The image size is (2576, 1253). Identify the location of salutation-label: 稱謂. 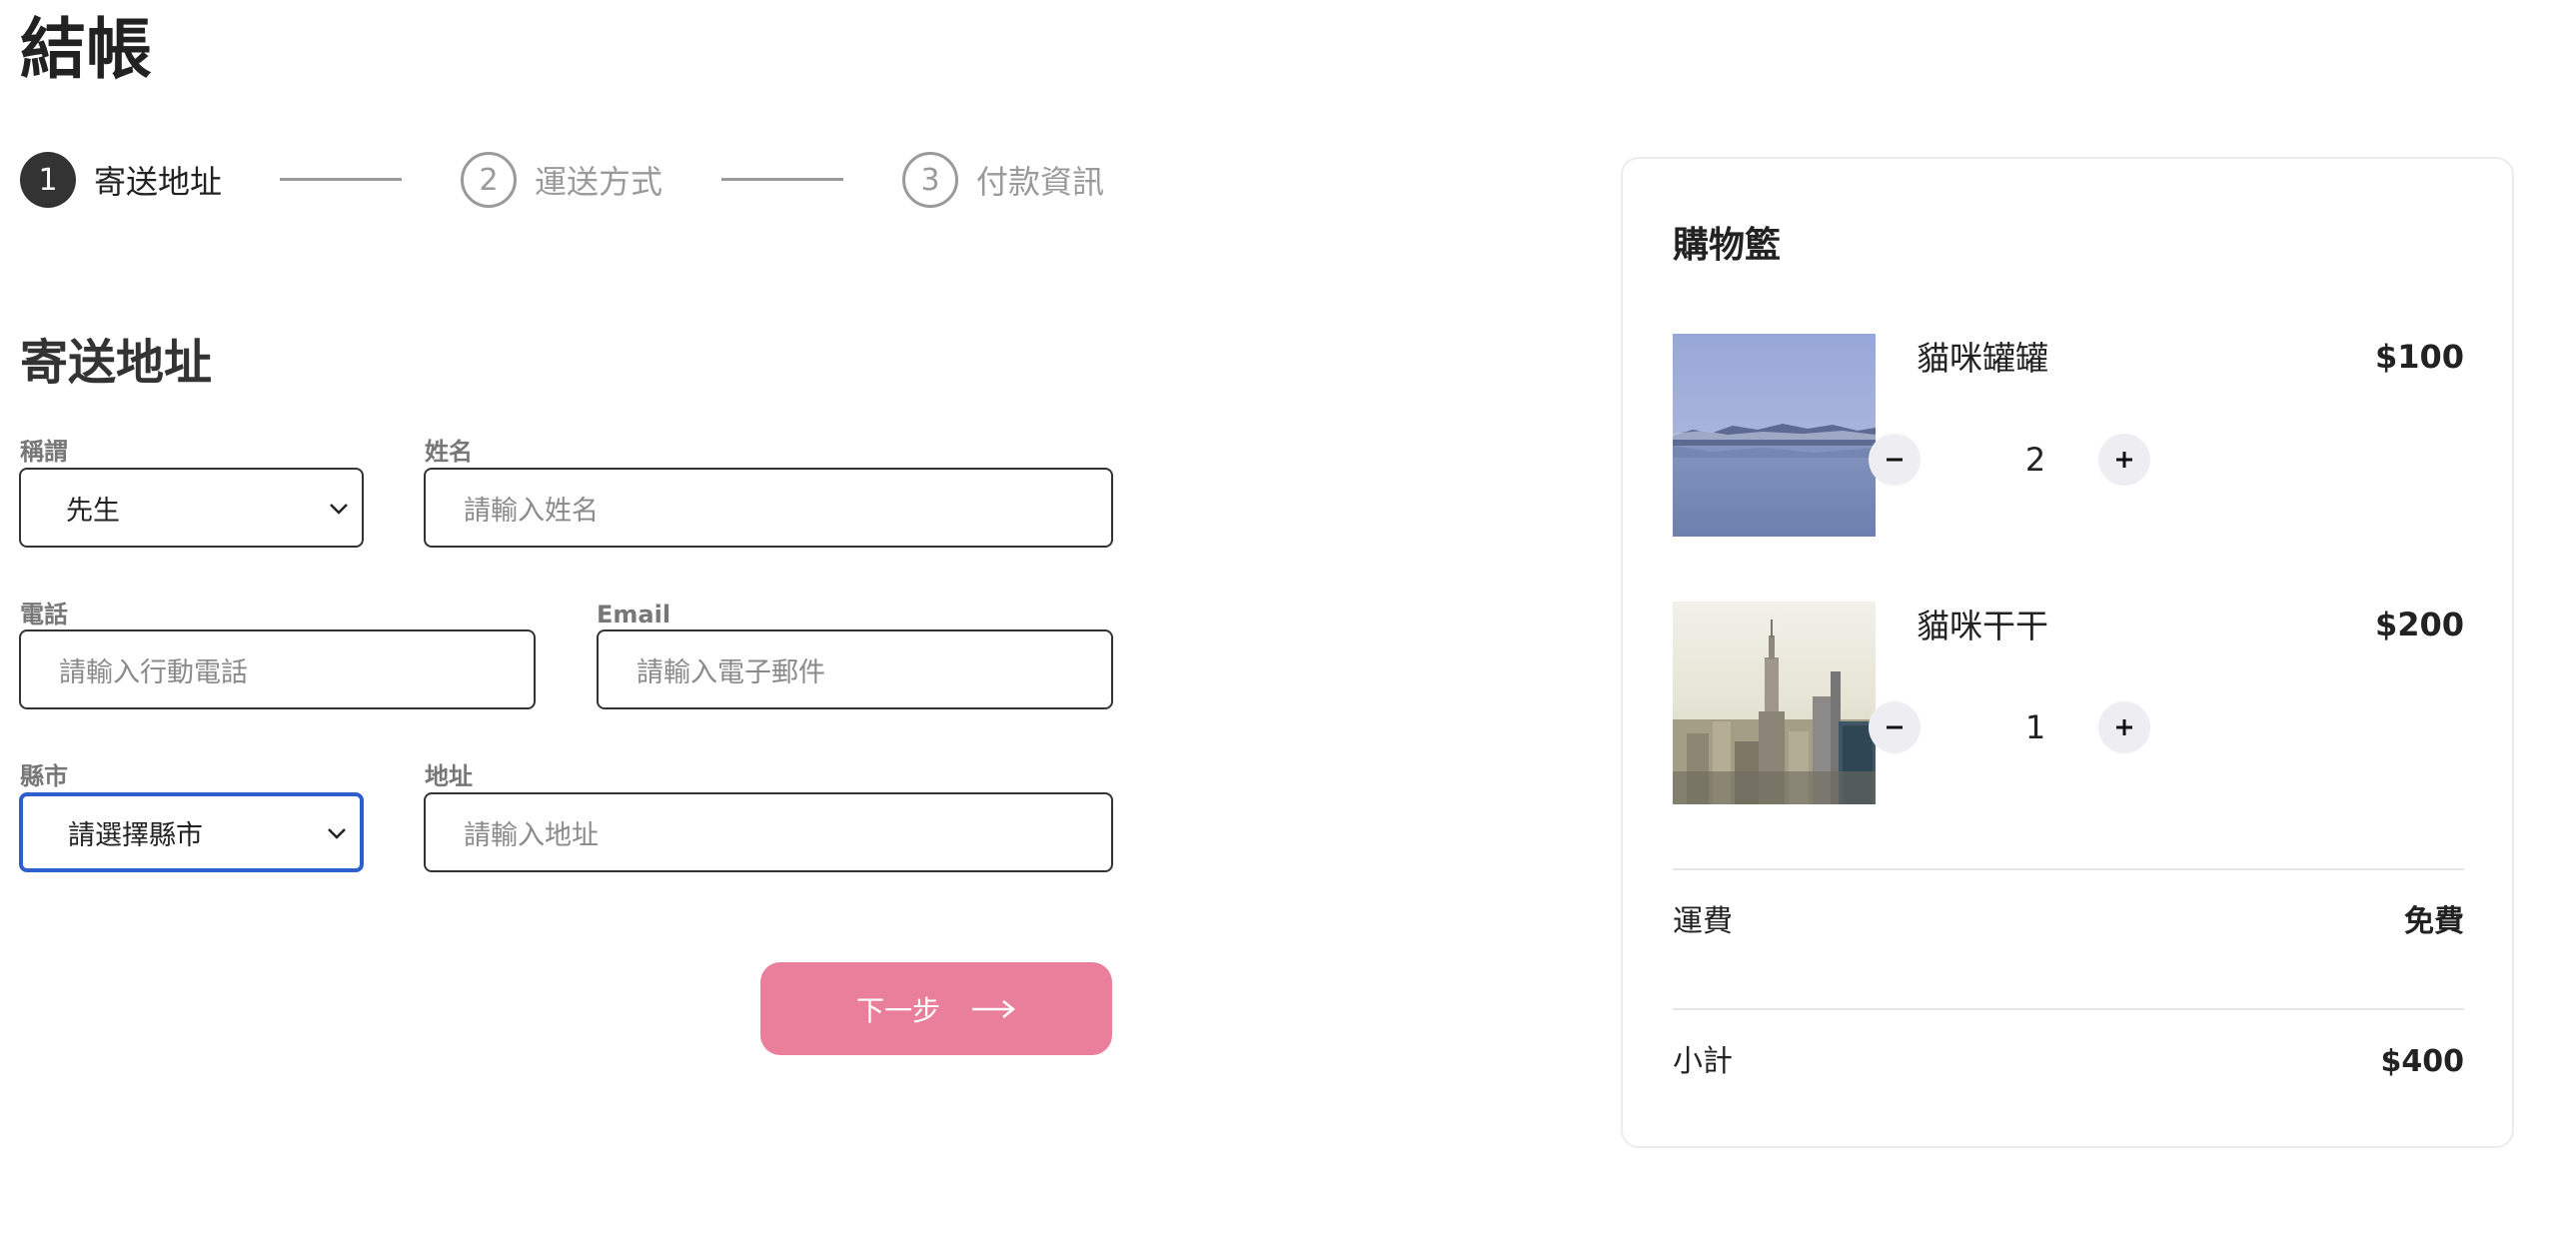
(44, 452).